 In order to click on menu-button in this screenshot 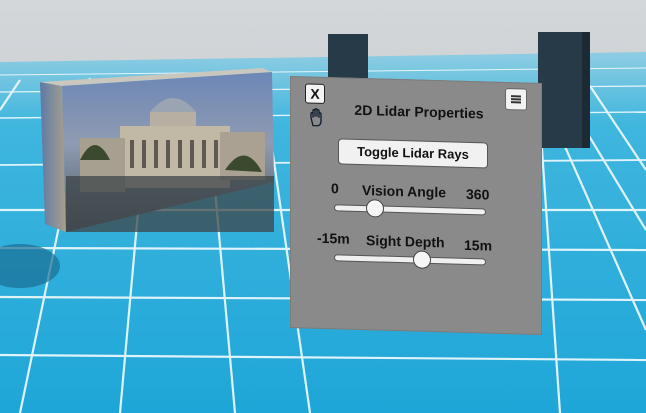, I will do `click(516, 99)`.